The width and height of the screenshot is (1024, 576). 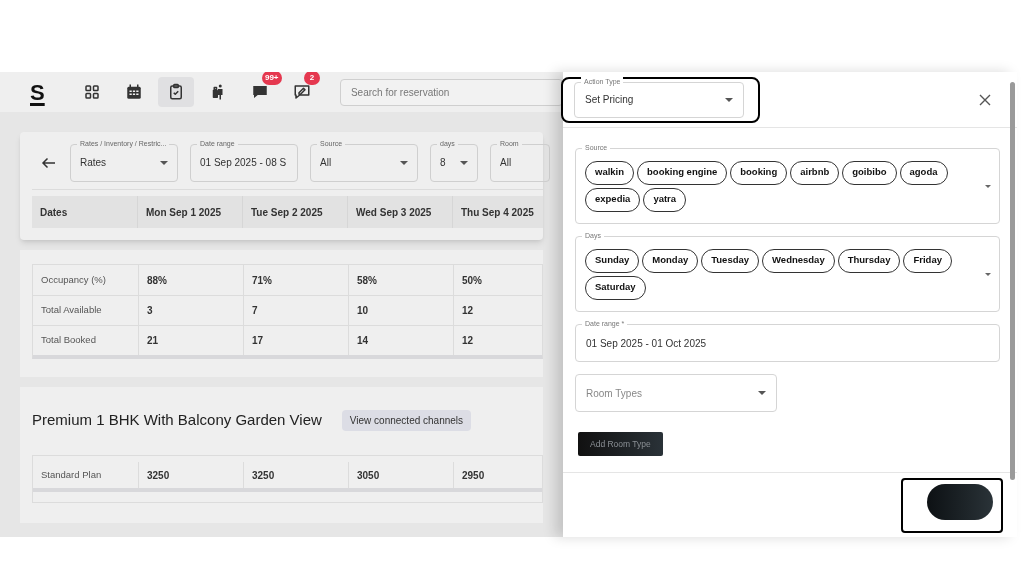 What do you see at coordinates (177, 419) in the screenshot?
I see `room-title: Premium 1 BHK With Balcony Garden View` at bounding box center [177, 419].